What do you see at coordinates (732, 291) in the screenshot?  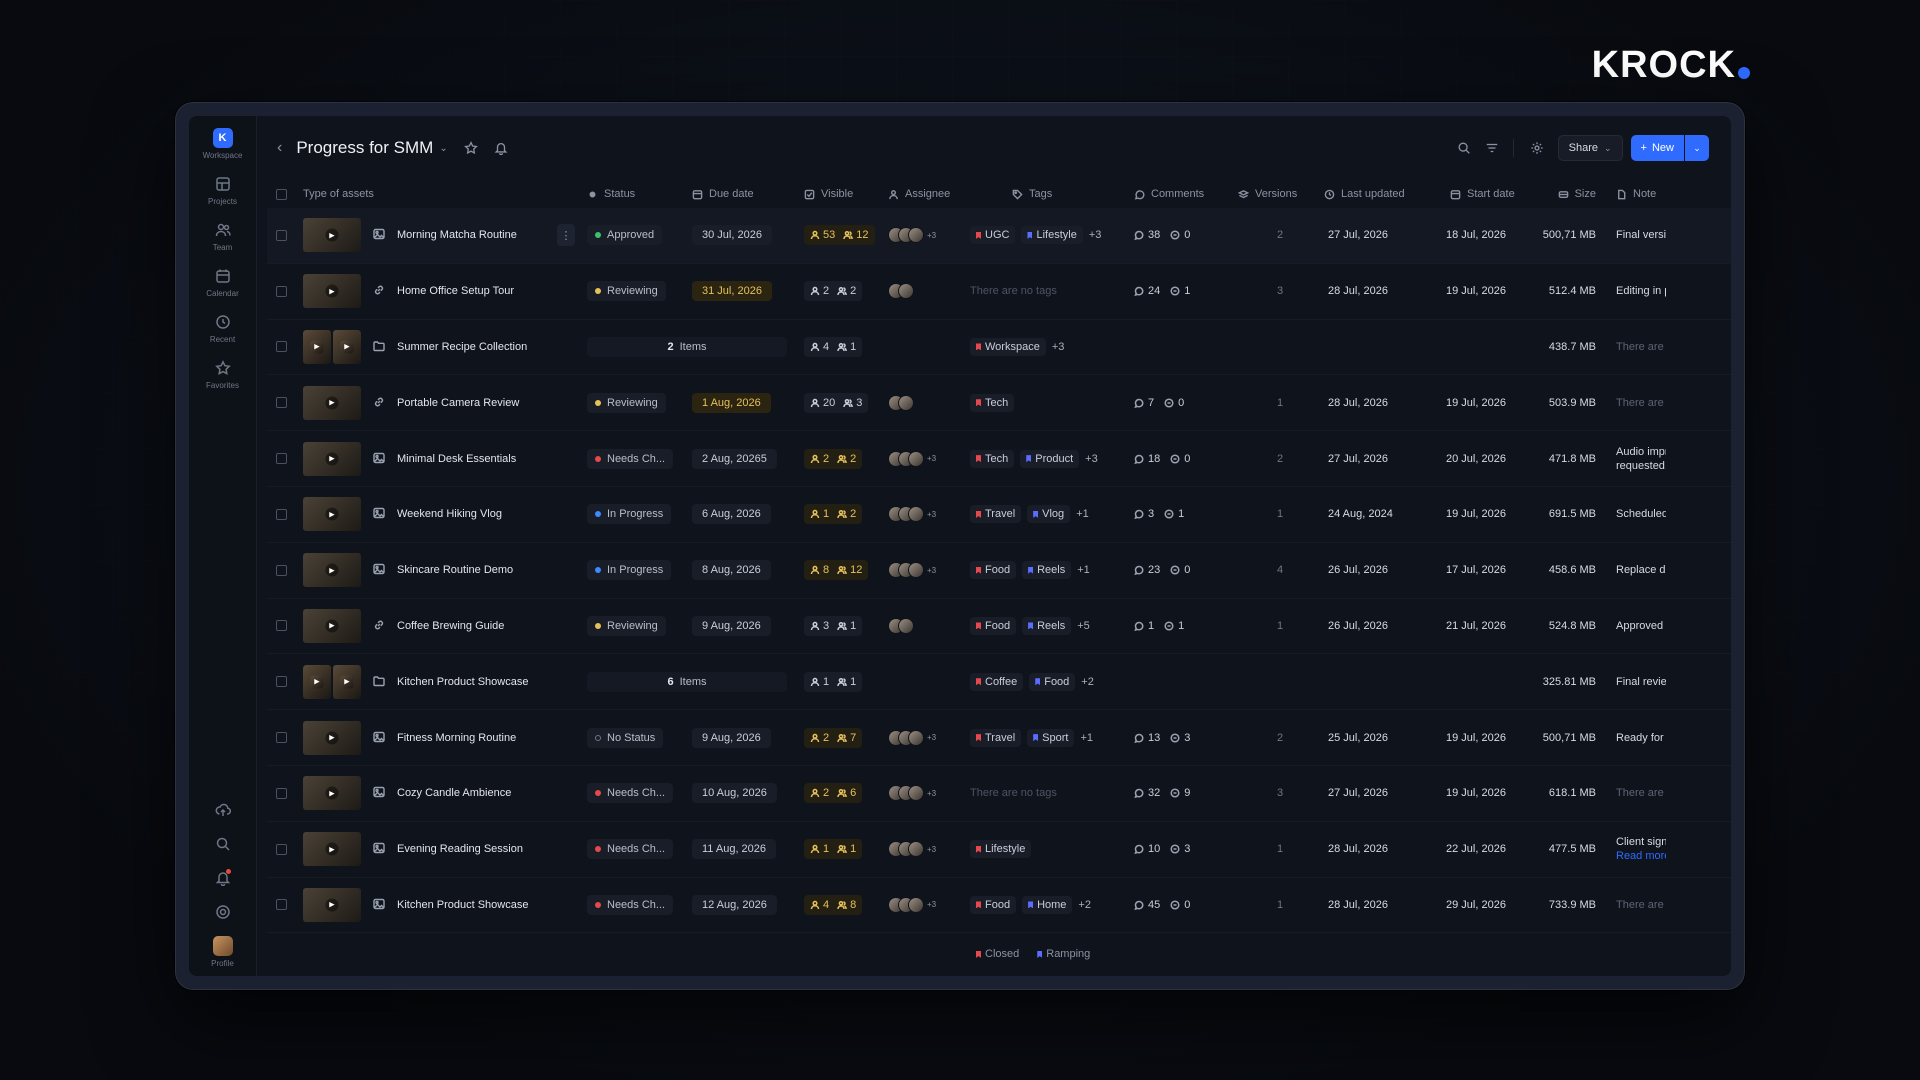 I see `due-date: 31 Jul, 2026` at bounding box center [732, 291].